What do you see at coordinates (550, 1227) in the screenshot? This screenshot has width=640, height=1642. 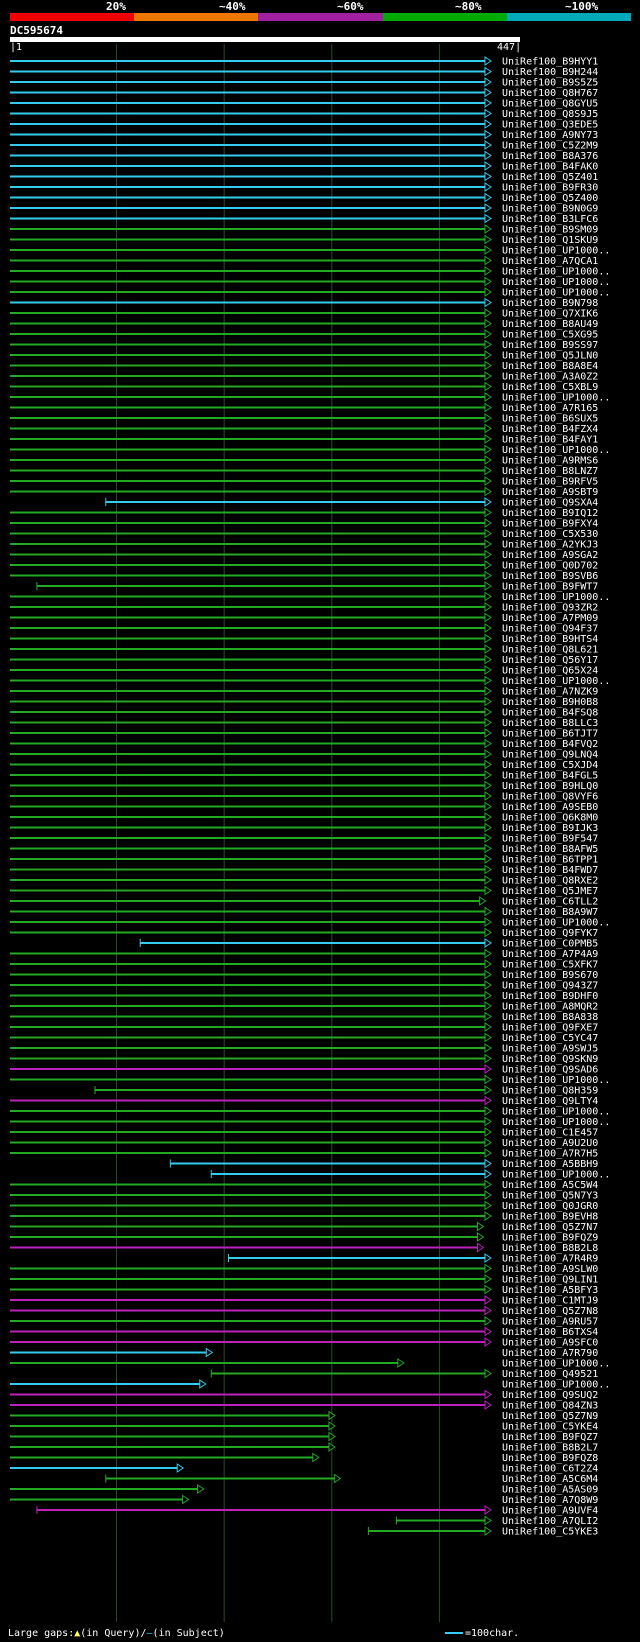 I see `hit-label: UniRef100_Q5Z7N7` at bounding box center [550, 1227].